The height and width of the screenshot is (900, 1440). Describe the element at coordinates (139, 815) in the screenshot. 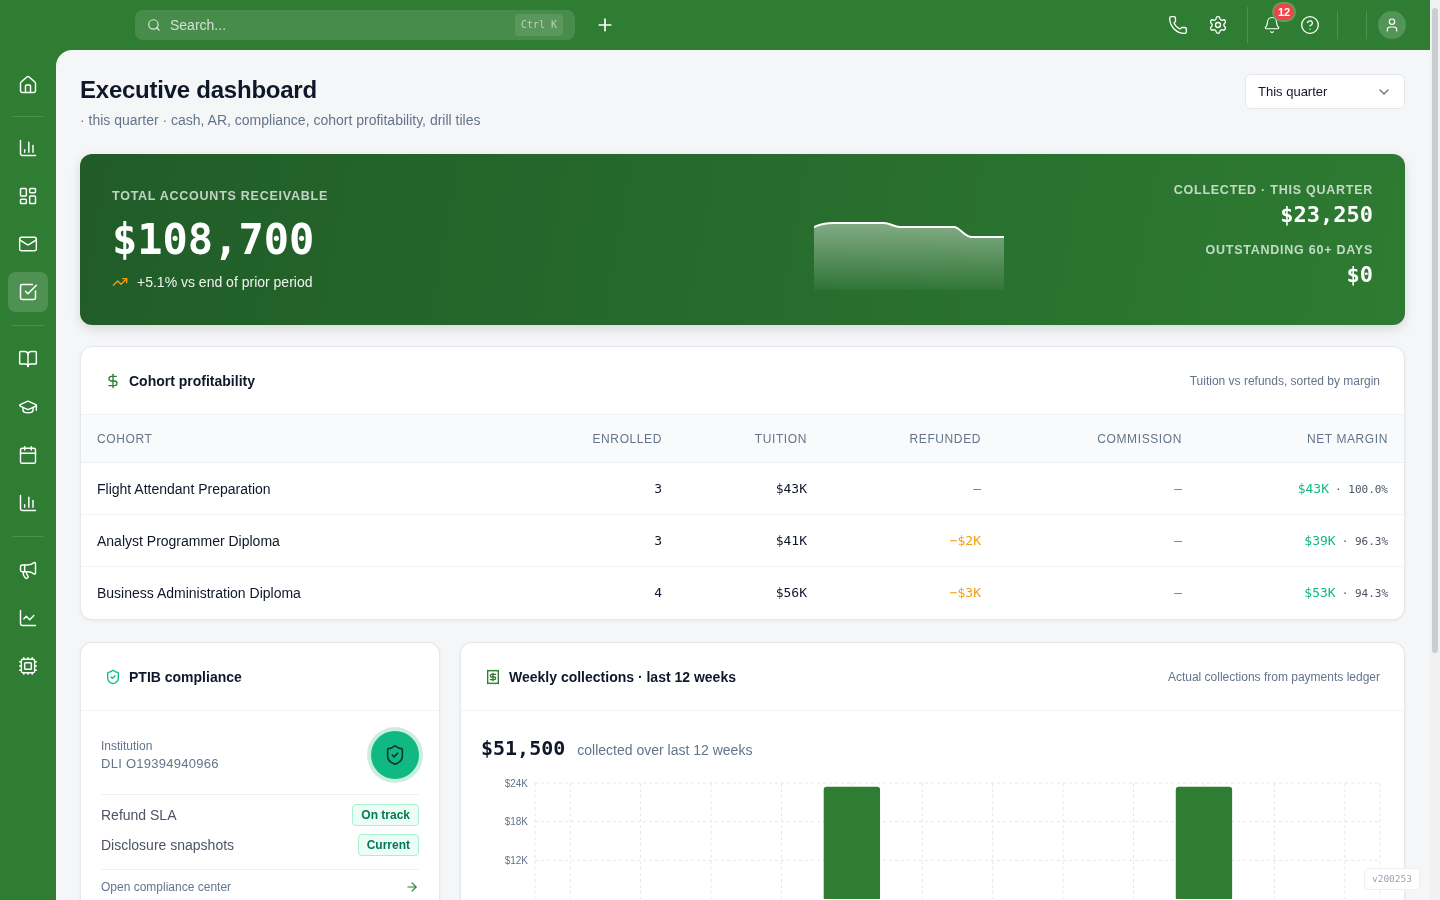

I see `check-label: Refund SLA` at that location.